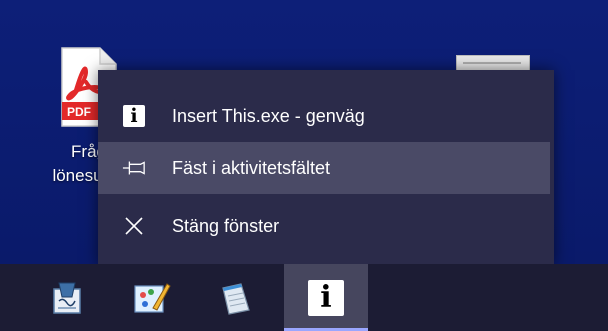 The image size is (608, 331). I want to click on taskbar-item-paint, so click(151, 297).